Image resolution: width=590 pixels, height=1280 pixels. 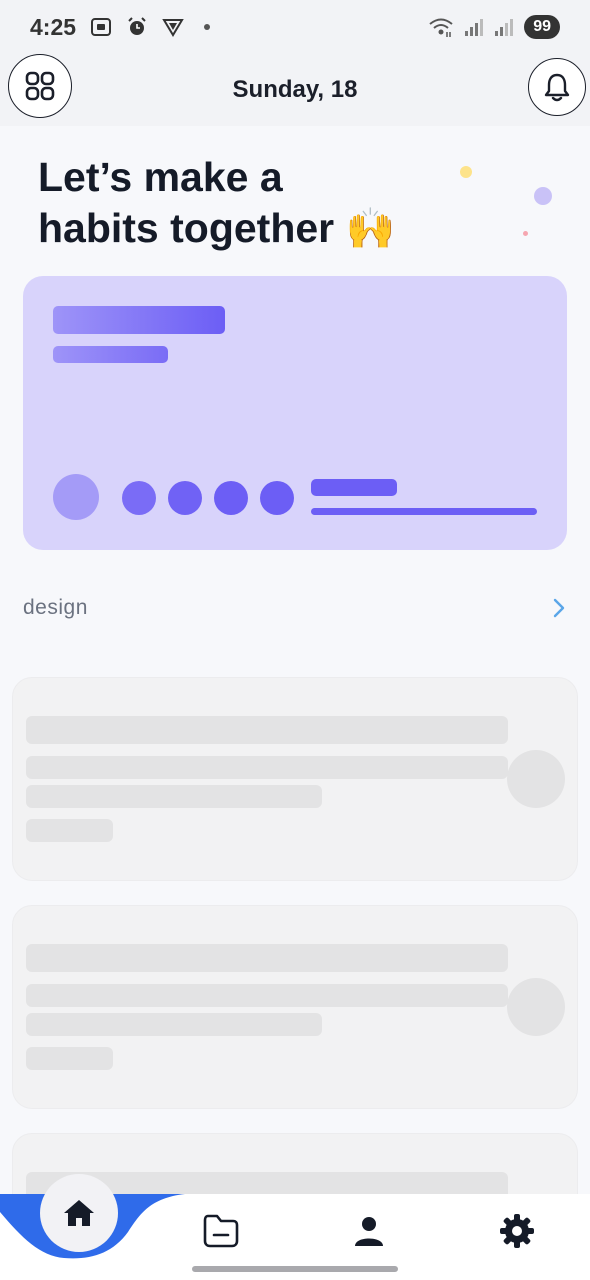 What do you see at coordinates (76, 497) in the screenshot?
I see `hero-avatar-placeholder` at bounding box center [76, 497].